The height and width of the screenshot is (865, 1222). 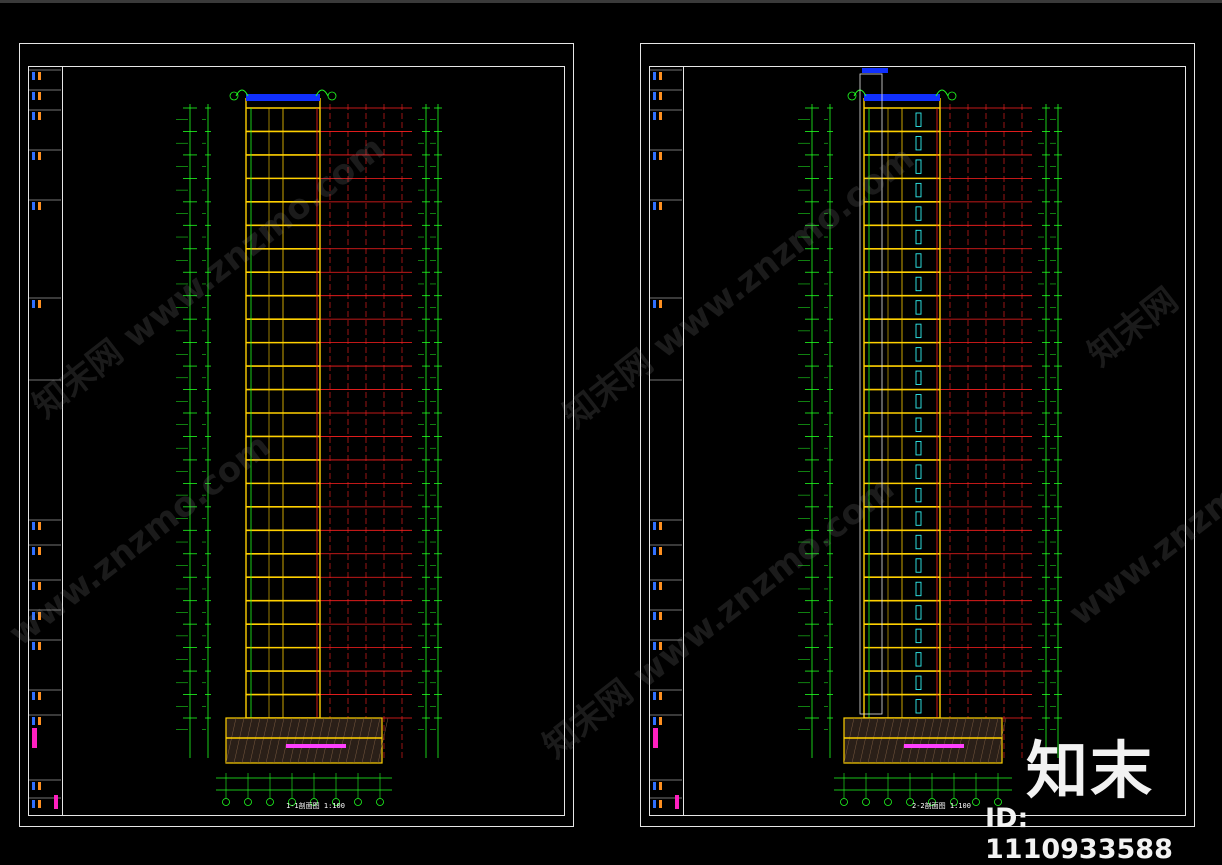 I want to click on basement-label-bar, so click(x=934, y=746).